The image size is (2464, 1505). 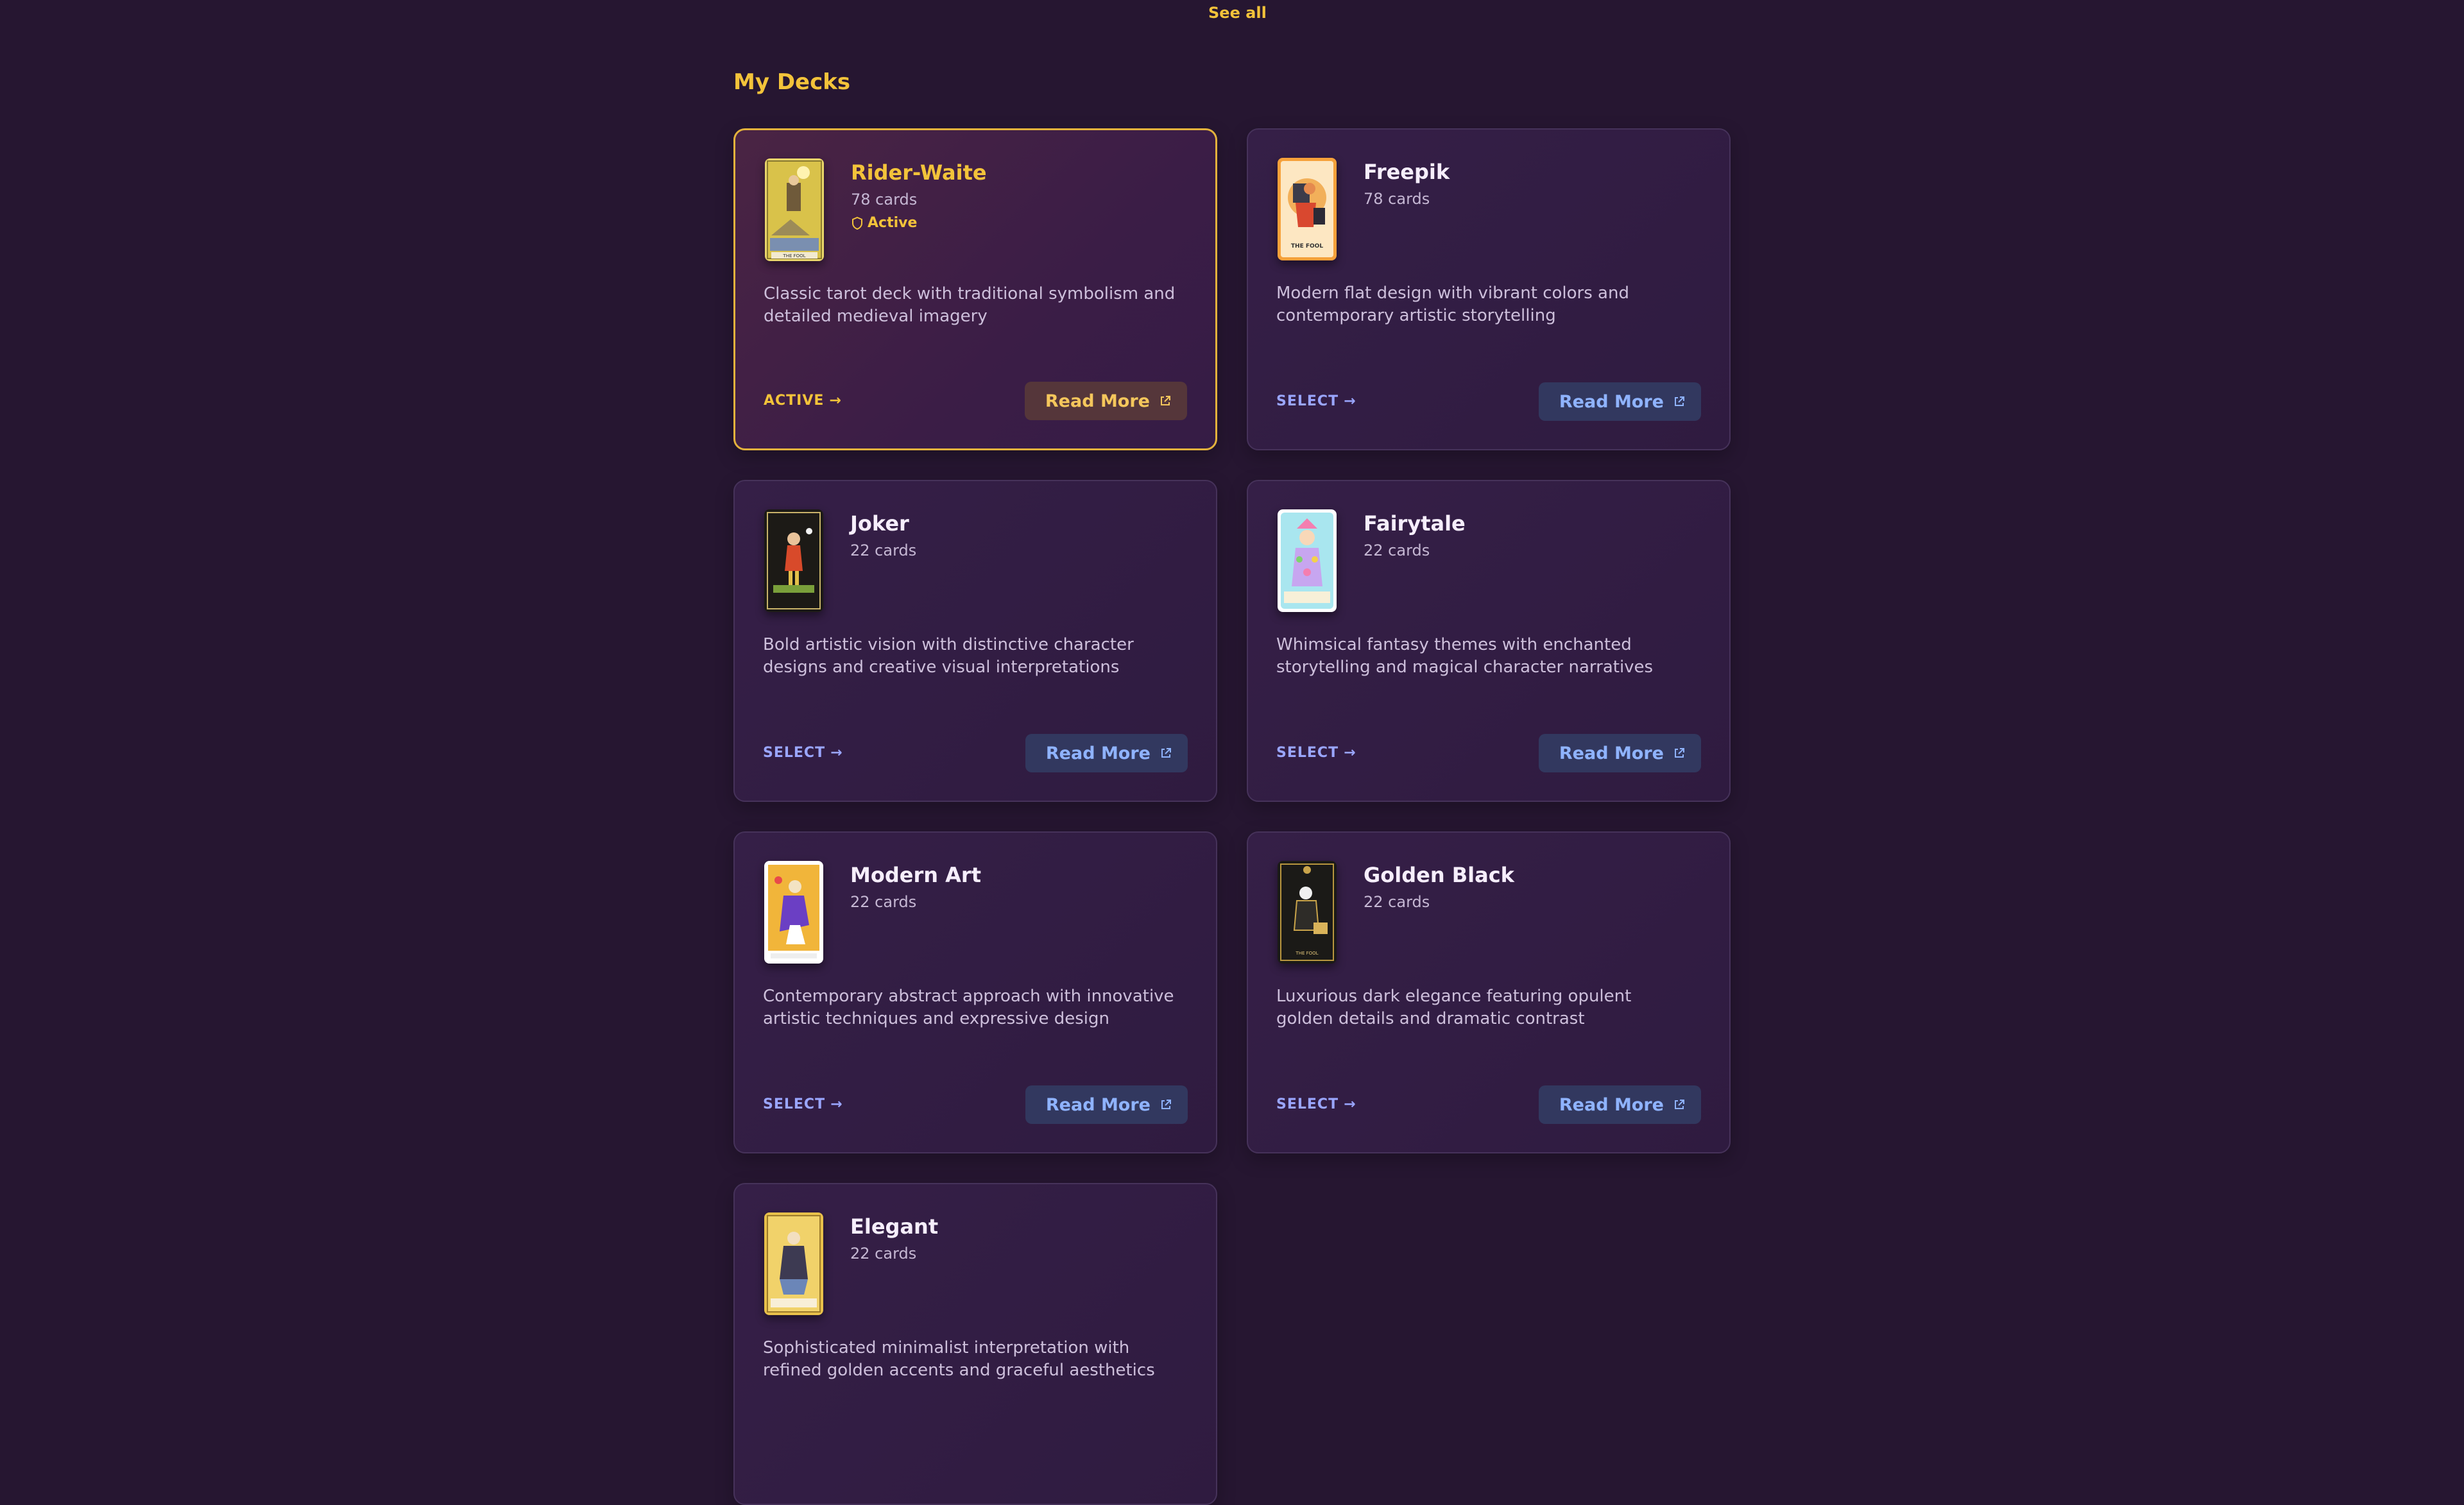 I want to click on deck-name: Freepik, so click(x=1407, y=172).